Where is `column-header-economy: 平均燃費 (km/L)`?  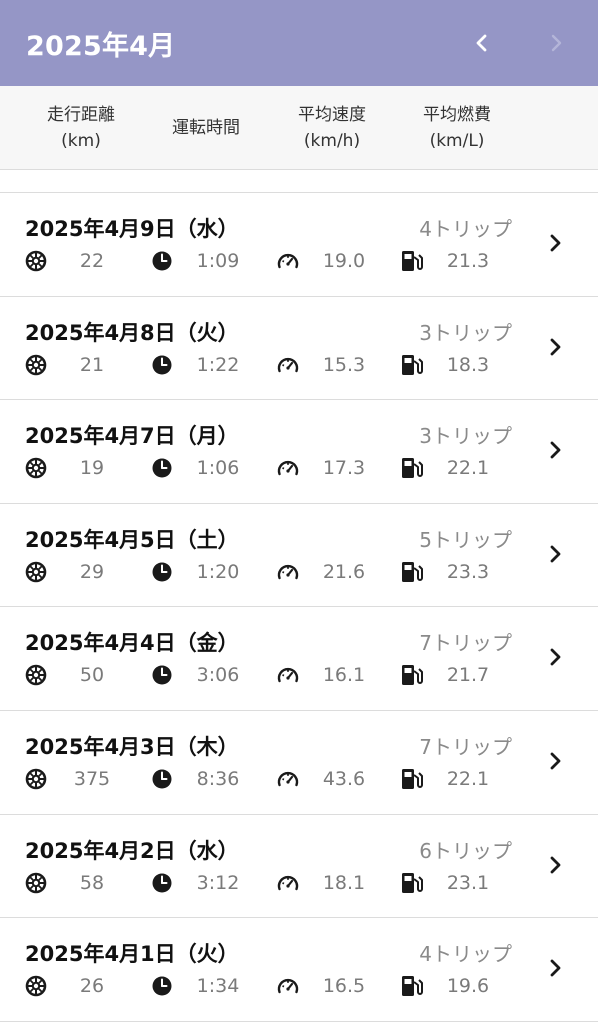
column-header-economy: 平均燃費 (km/L) is located at coordinates (457, 128).